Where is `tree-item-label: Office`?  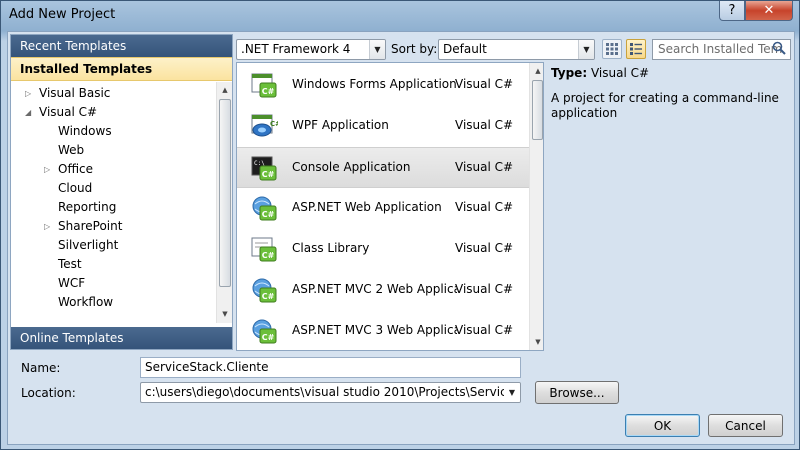 tree-item-label: Office is located at coordinates (76, 169).